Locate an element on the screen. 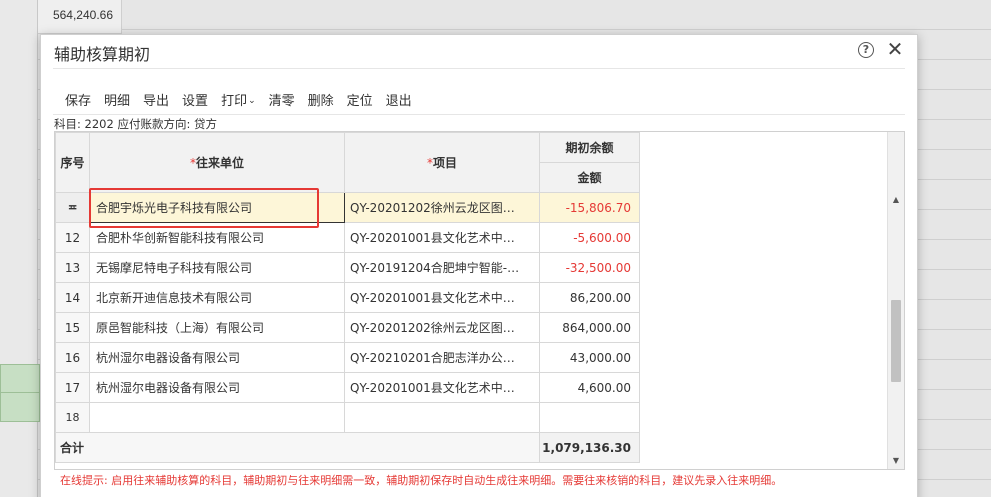 The height and width of the screenshot is (497, 991). scroll-up-icon: ▲ is located at coordinates (896, 200).